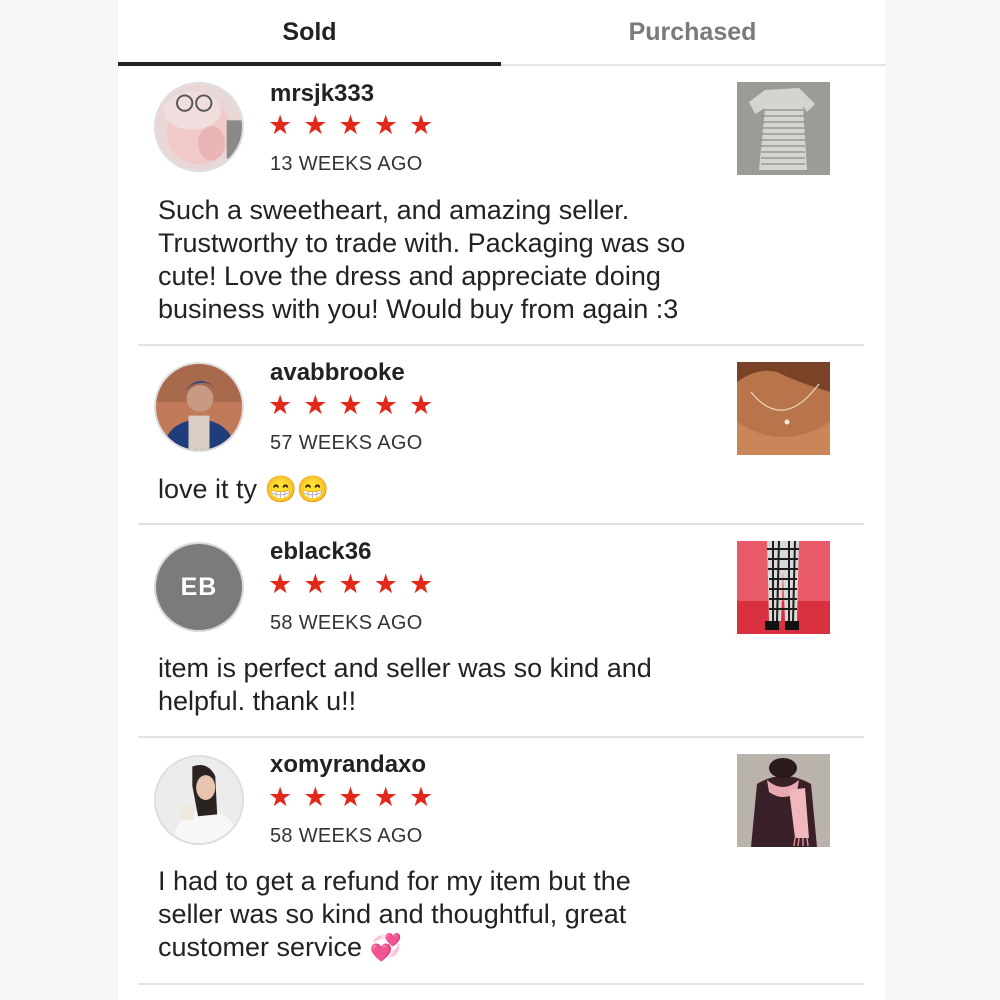 Image resolution: width=1000 pixels, height=1000 pixels. What do you see at coordinates (394, 210) in the screenshot?
I see `comment-line: Such a sweetheart, and amazing seller.` at bounding box center [394, 210].